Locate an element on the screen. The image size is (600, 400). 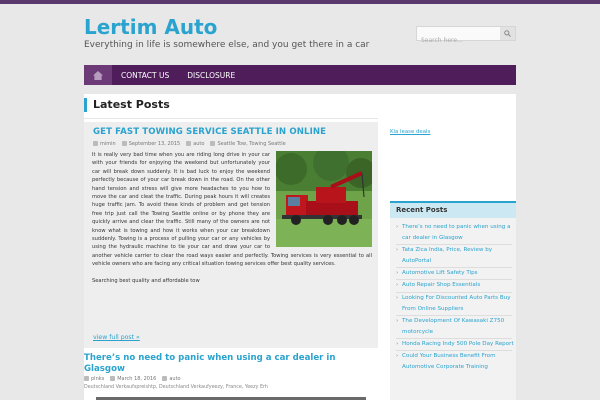
view-full-post-link: view full post » is located at coordinates (116, 337).